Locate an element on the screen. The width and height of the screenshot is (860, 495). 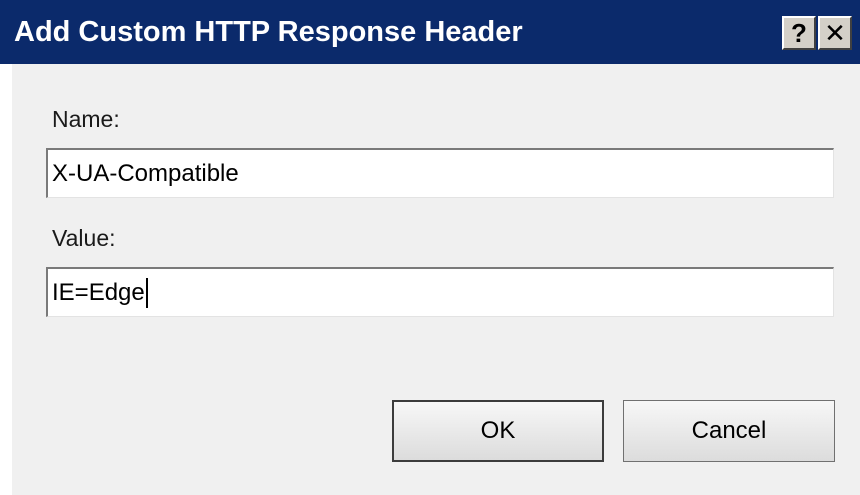
name-label: Name: is located at coordinates (86, 119).